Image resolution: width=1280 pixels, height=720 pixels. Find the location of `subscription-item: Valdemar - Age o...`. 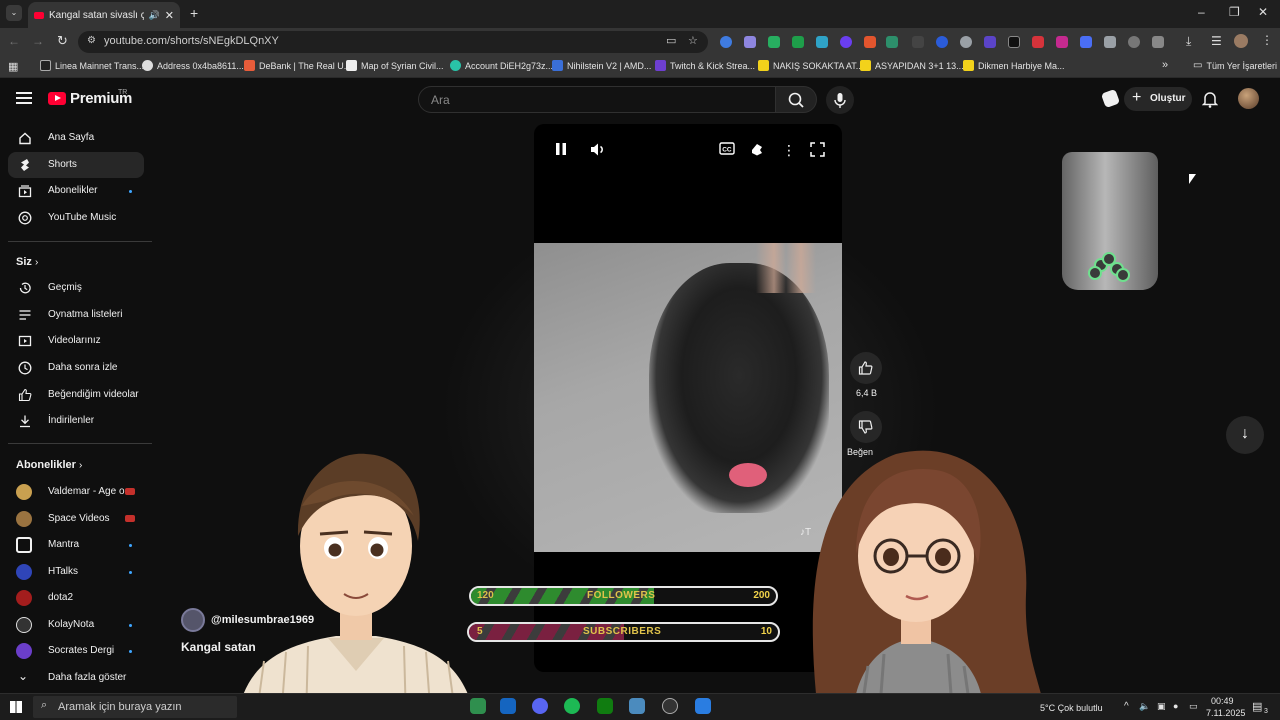

subscription-item: Valdemar - Age o... is located at coordinates (76, 492).